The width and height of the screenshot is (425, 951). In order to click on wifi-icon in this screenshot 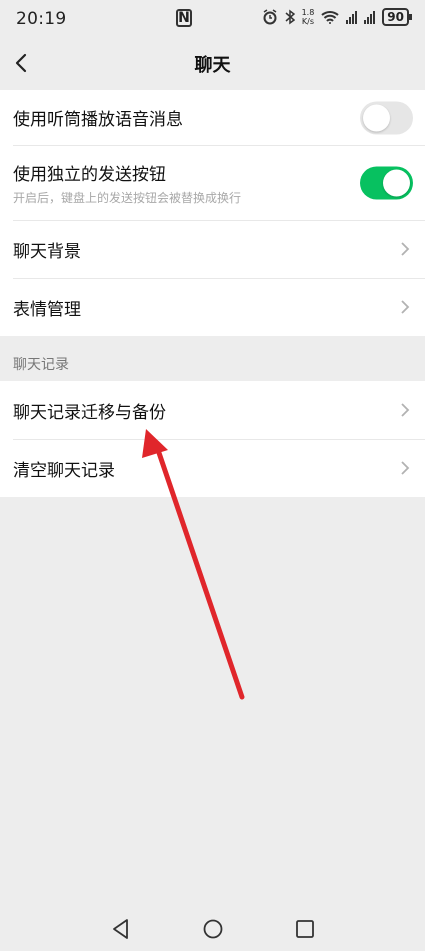, I will do `click(330, 17)`.